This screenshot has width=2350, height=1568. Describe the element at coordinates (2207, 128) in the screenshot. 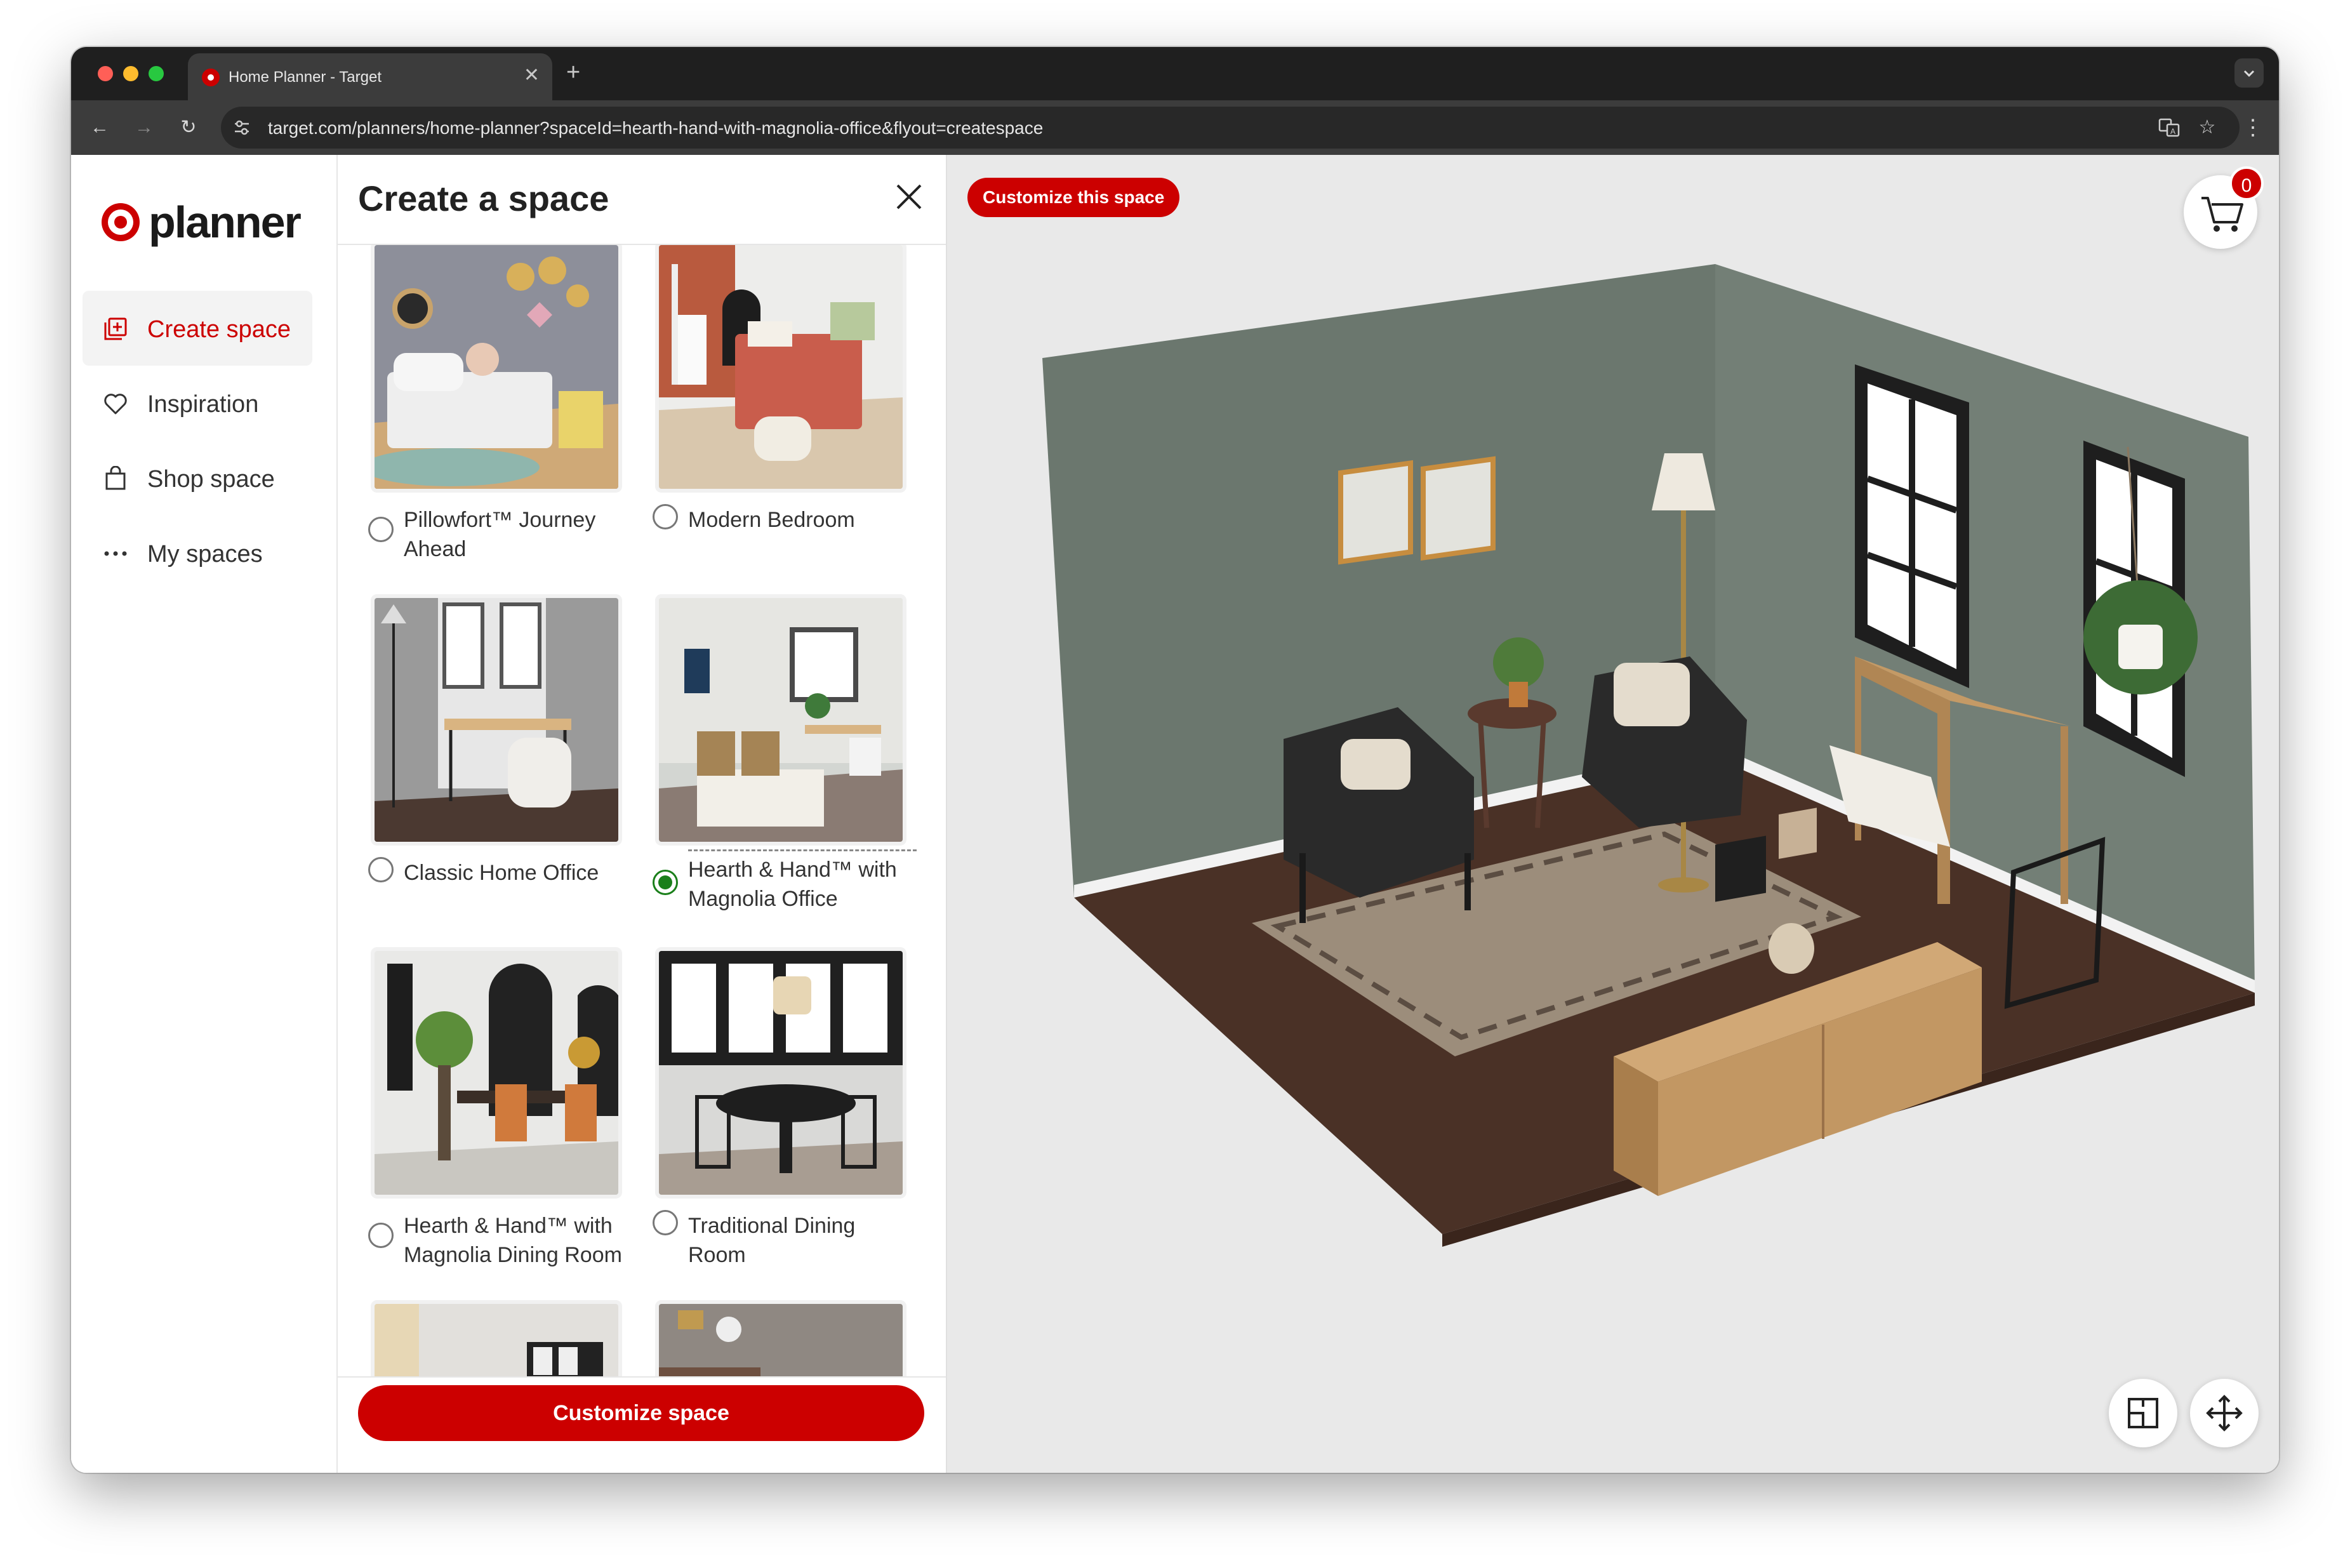

I see `bookmark-star-icon: ☆` at that location.